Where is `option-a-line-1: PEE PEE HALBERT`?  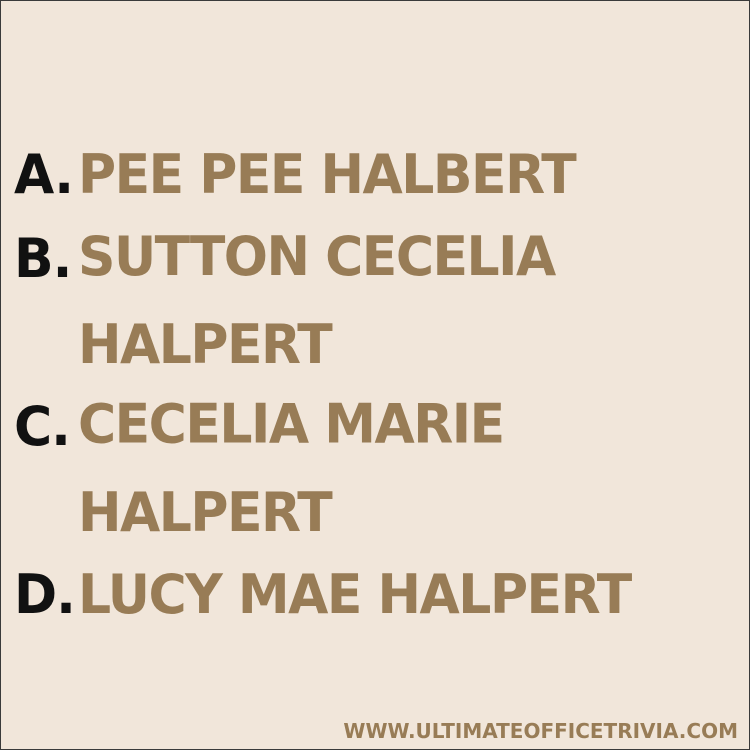 option-a-line-1: PEE PEE HALBERT is located at coordinates (327, 175).